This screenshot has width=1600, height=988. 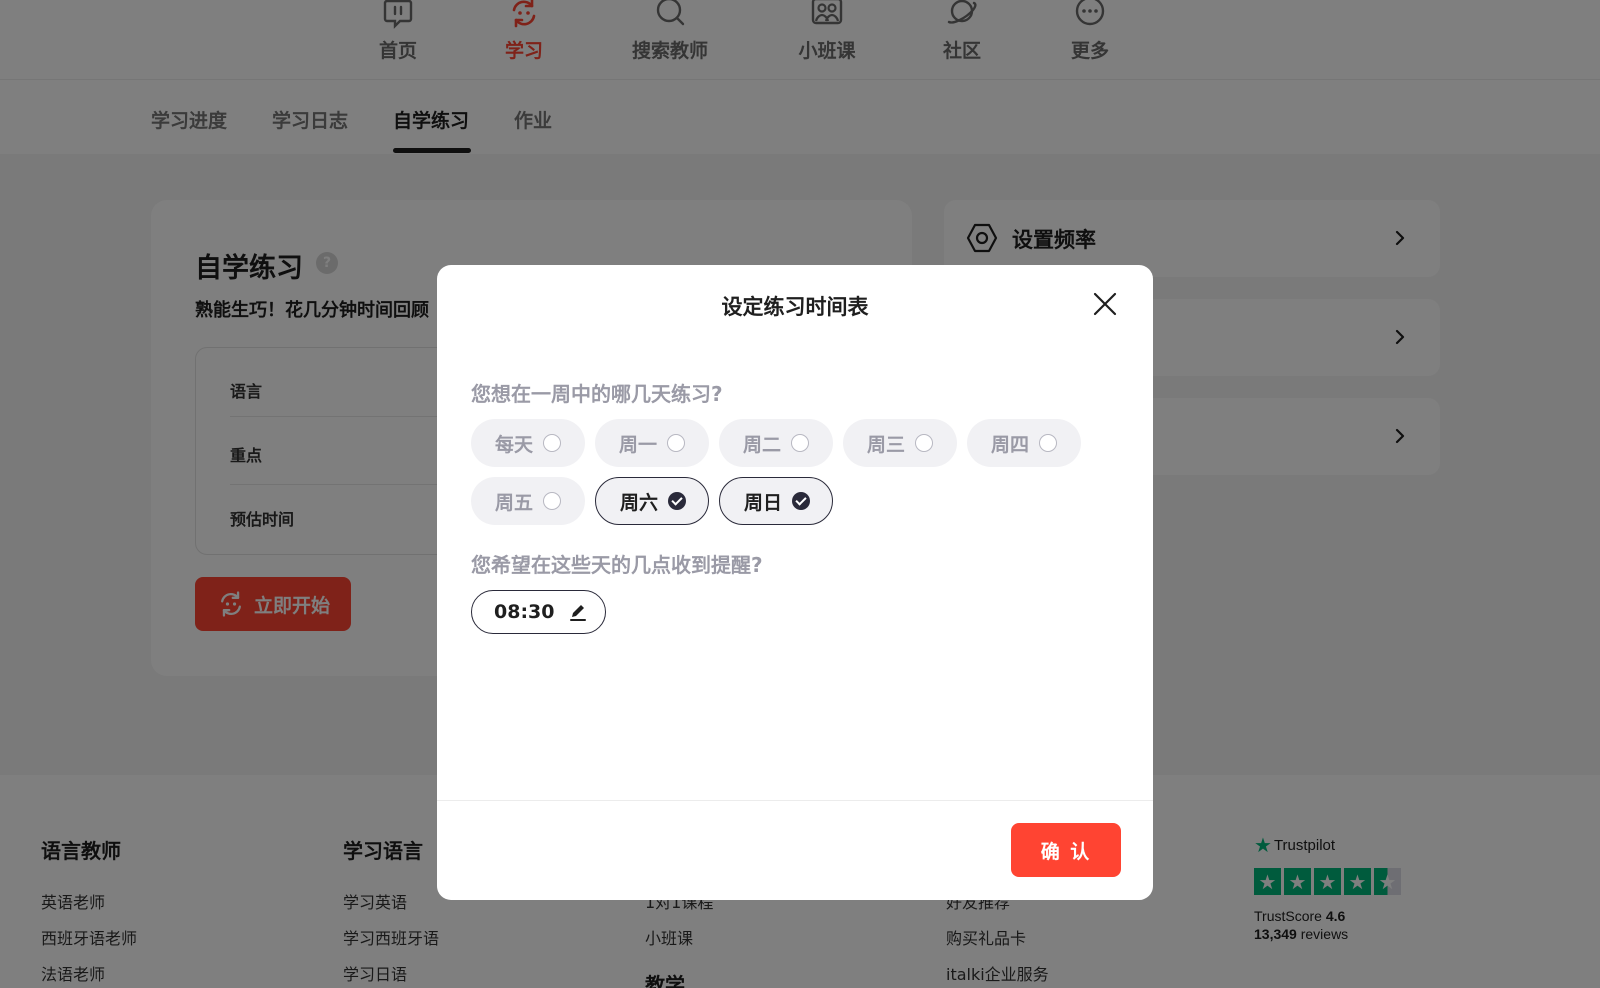 What do you see at coordinates (639, 502) in the screenshot?
I see `day-label: 周六` at bounding box center [639, 502].